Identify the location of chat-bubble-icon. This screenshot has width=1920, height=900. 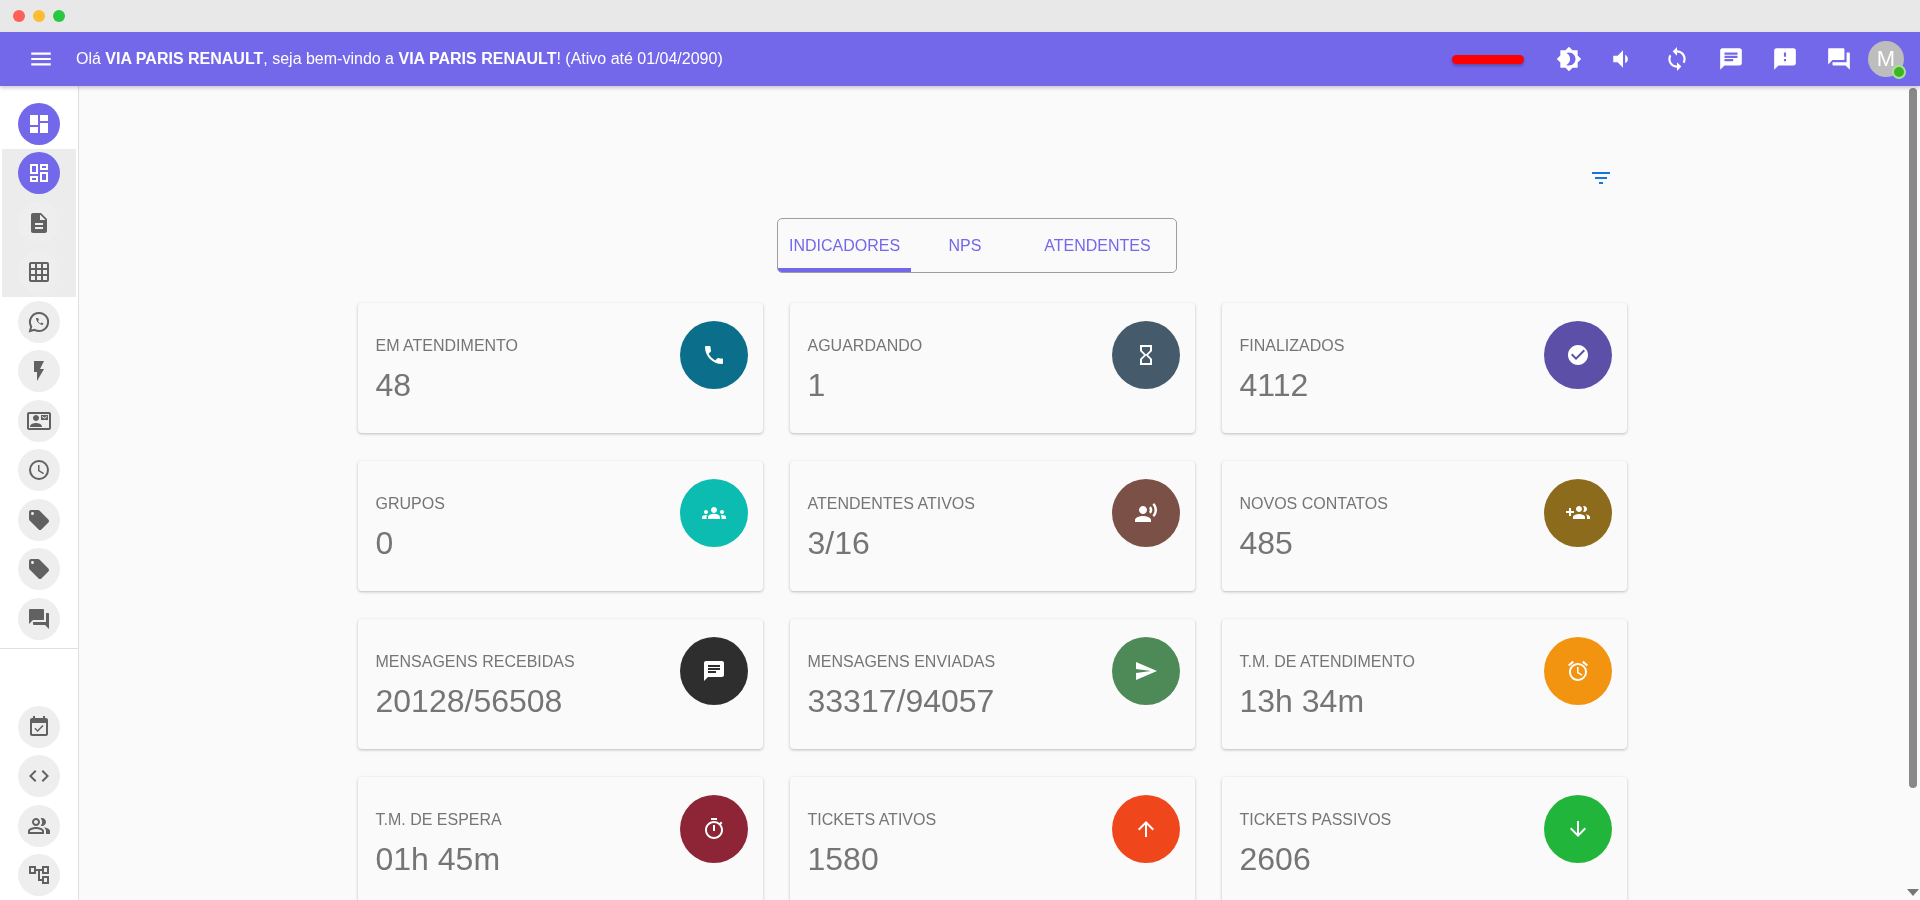
(39, 321).